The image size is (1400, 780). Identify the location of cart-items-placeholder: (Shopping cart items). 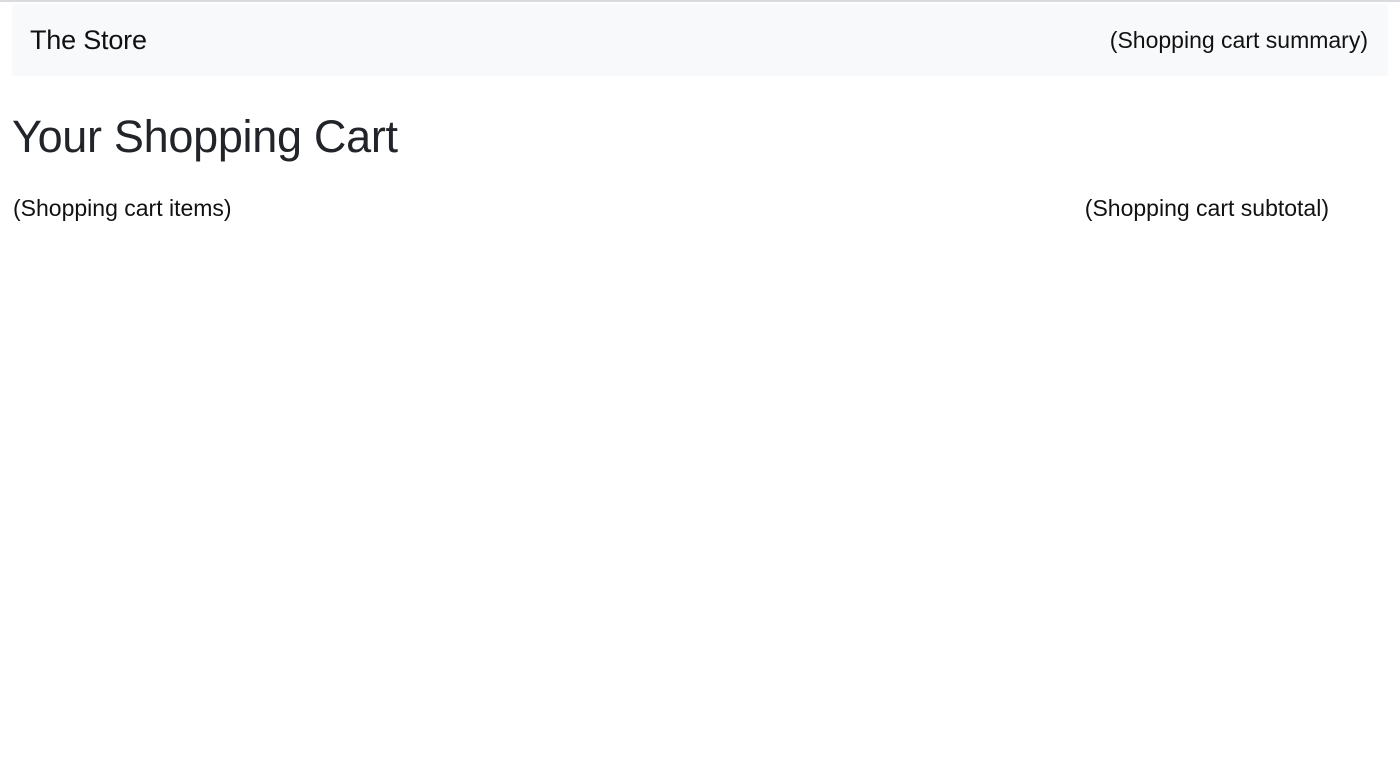
(122, 208).